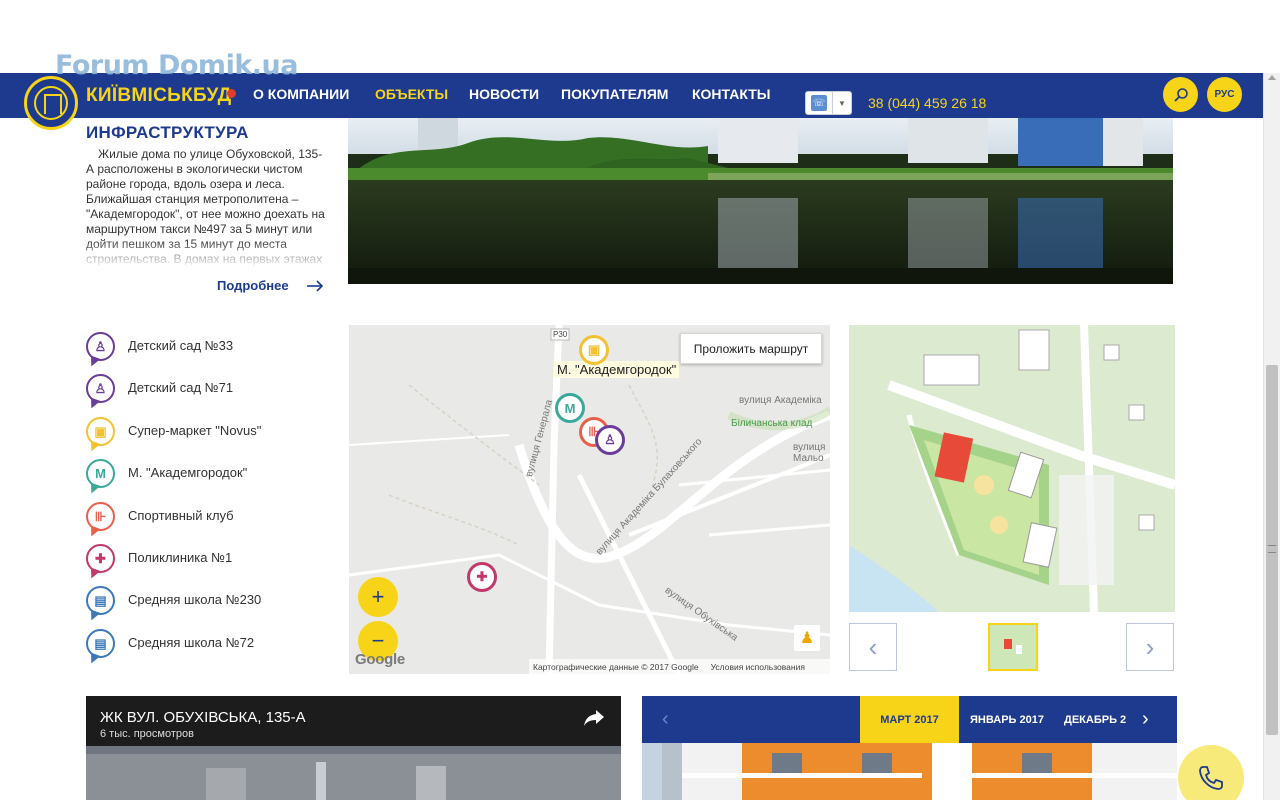 The width and height of the screenshot is (1280, 800). What do you see at coordinates (780, 400) in the screenshot?
I see `street-label: вулиця Академіка` at bounding box center [780, 400].